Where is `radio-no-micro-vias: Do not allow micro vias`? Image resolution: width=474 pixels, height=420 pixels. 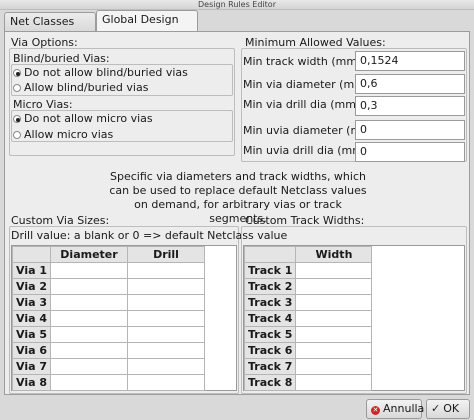
radio-no-micro-vias: Do not allow micro vias is located at coordinates (83, 118).